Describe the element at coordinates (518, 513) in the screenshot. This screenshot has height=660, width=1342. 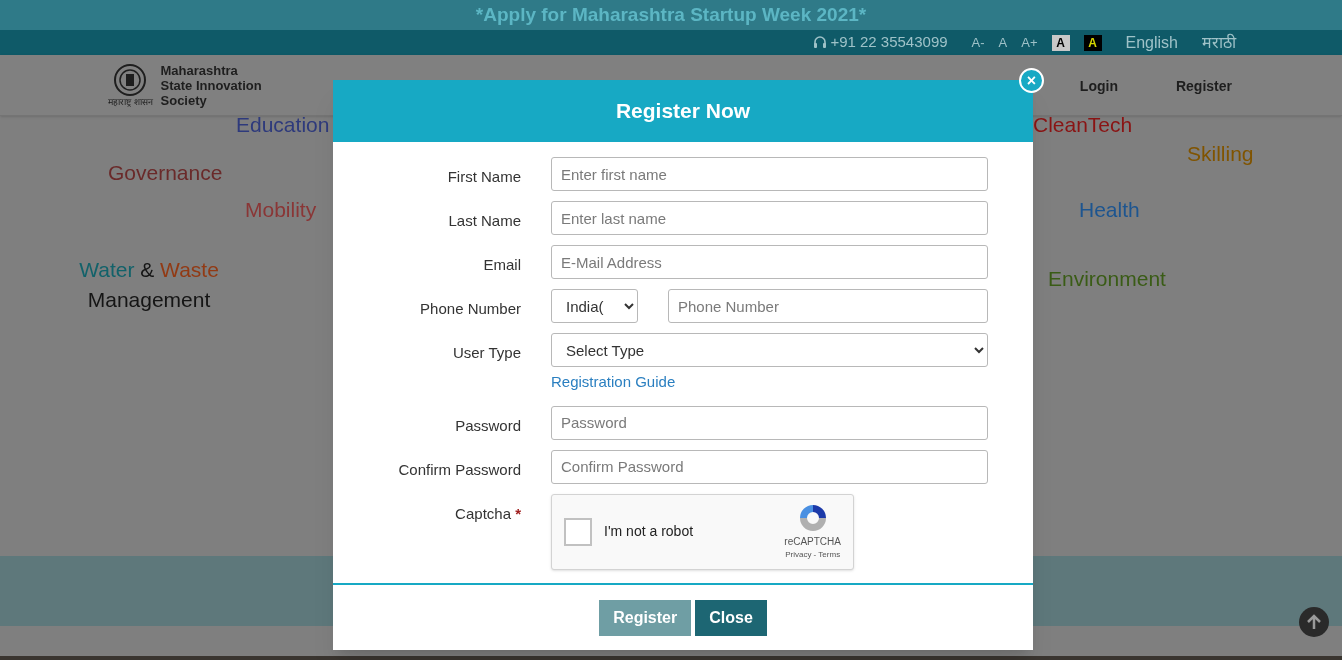
I see `required-mark: *` at that location.